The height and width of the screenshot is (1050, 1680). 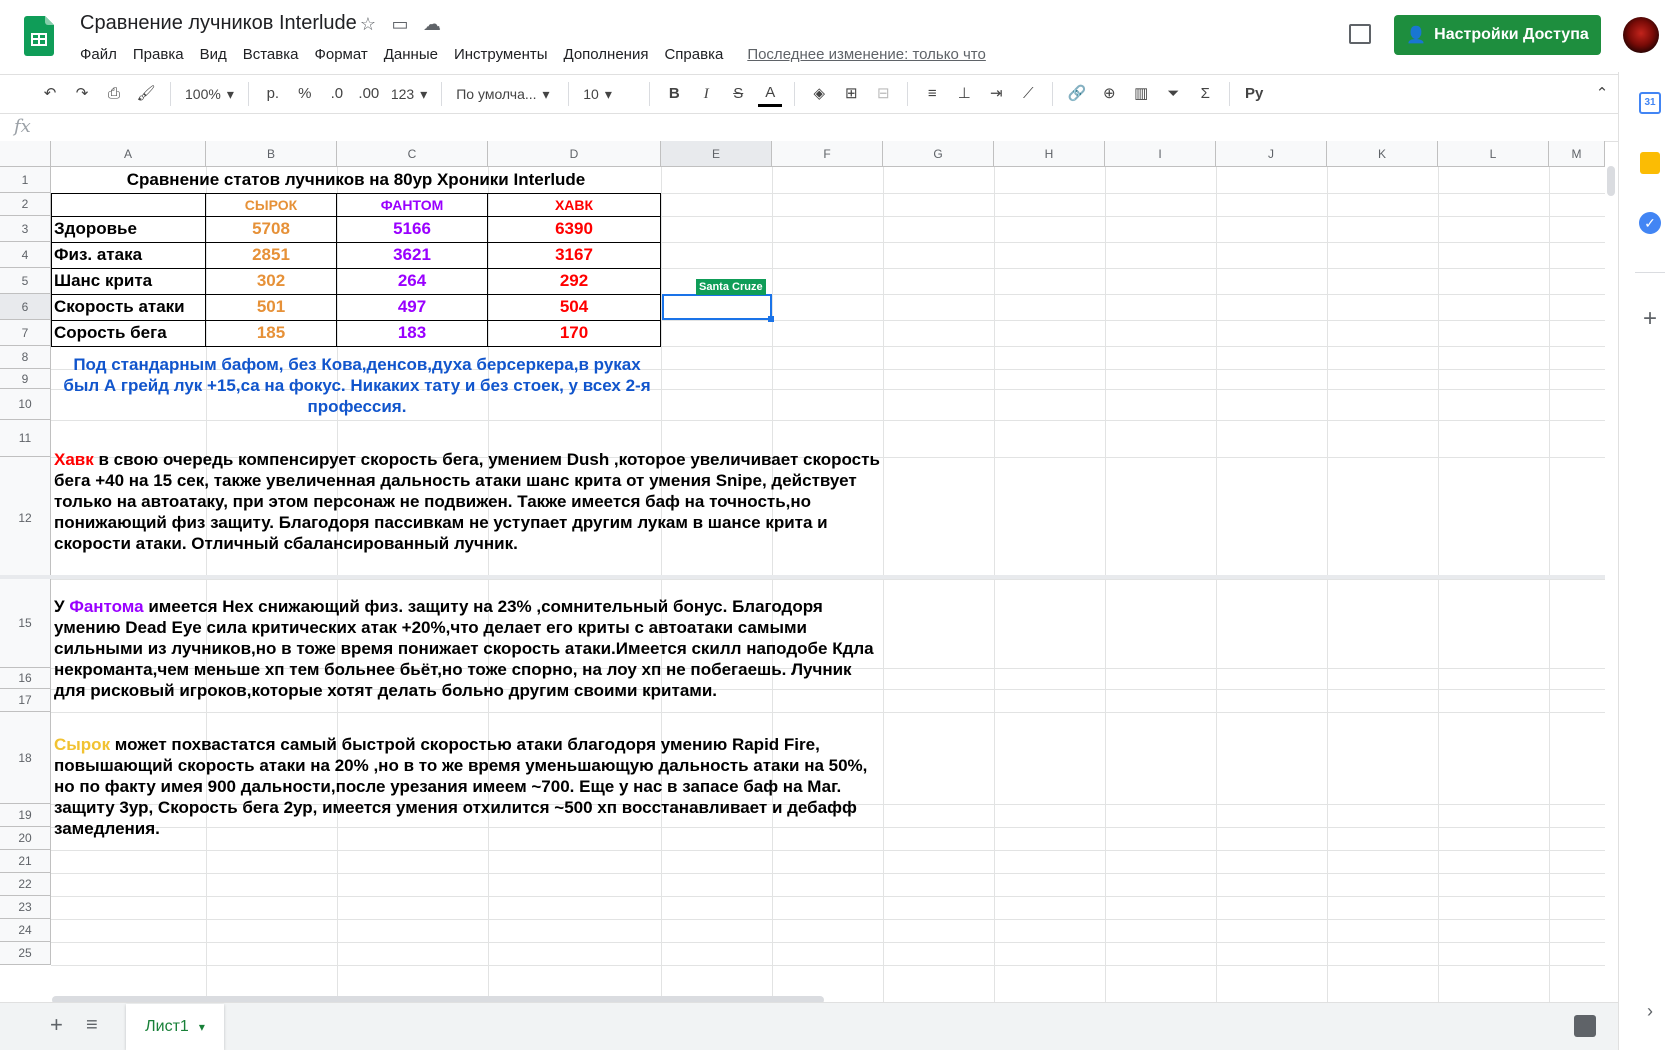 What do you see at coordinates (432, 24) in the screenshot?
I see `cloud-status-icon: ☁` at bounding box center [432, 24].